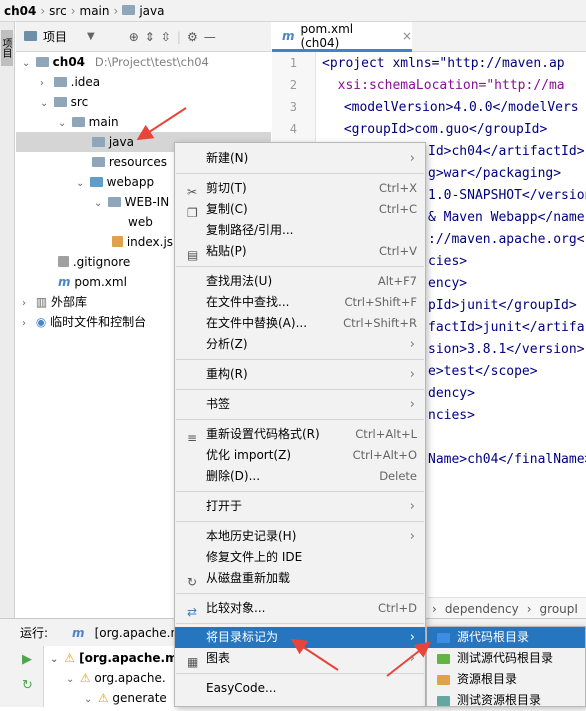  What do you see at coordinates (96, 181) in the screenshot?
I see `web-folder-icon` at bounding box center [96, 181].